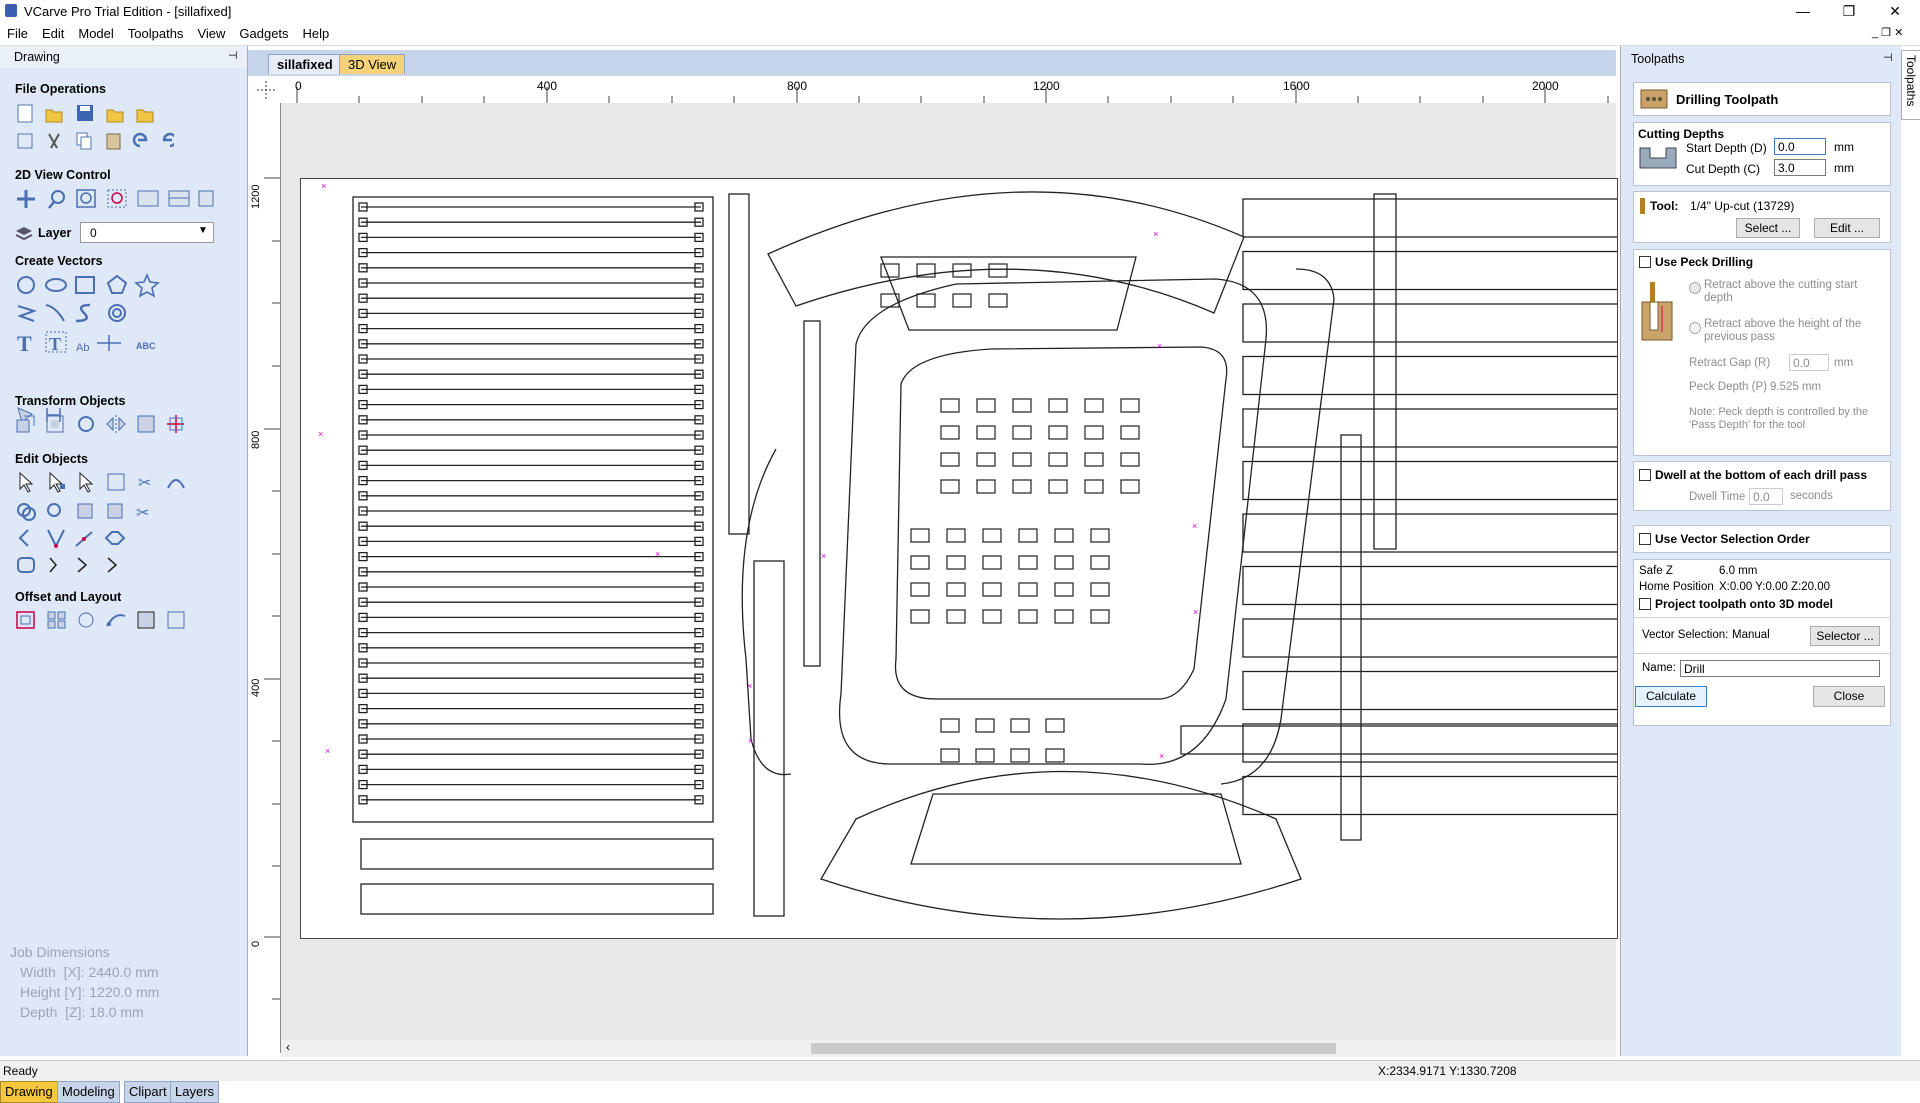  I want to click on intersect-icon, so click(85, 511).